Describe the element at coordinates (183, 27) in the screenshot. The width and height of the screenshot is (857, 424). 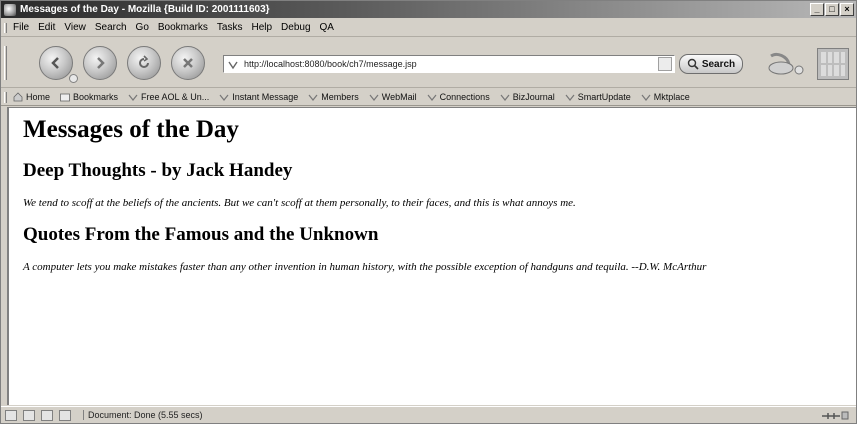
I see `menu-bookmarks: Bookmarks` at that location.